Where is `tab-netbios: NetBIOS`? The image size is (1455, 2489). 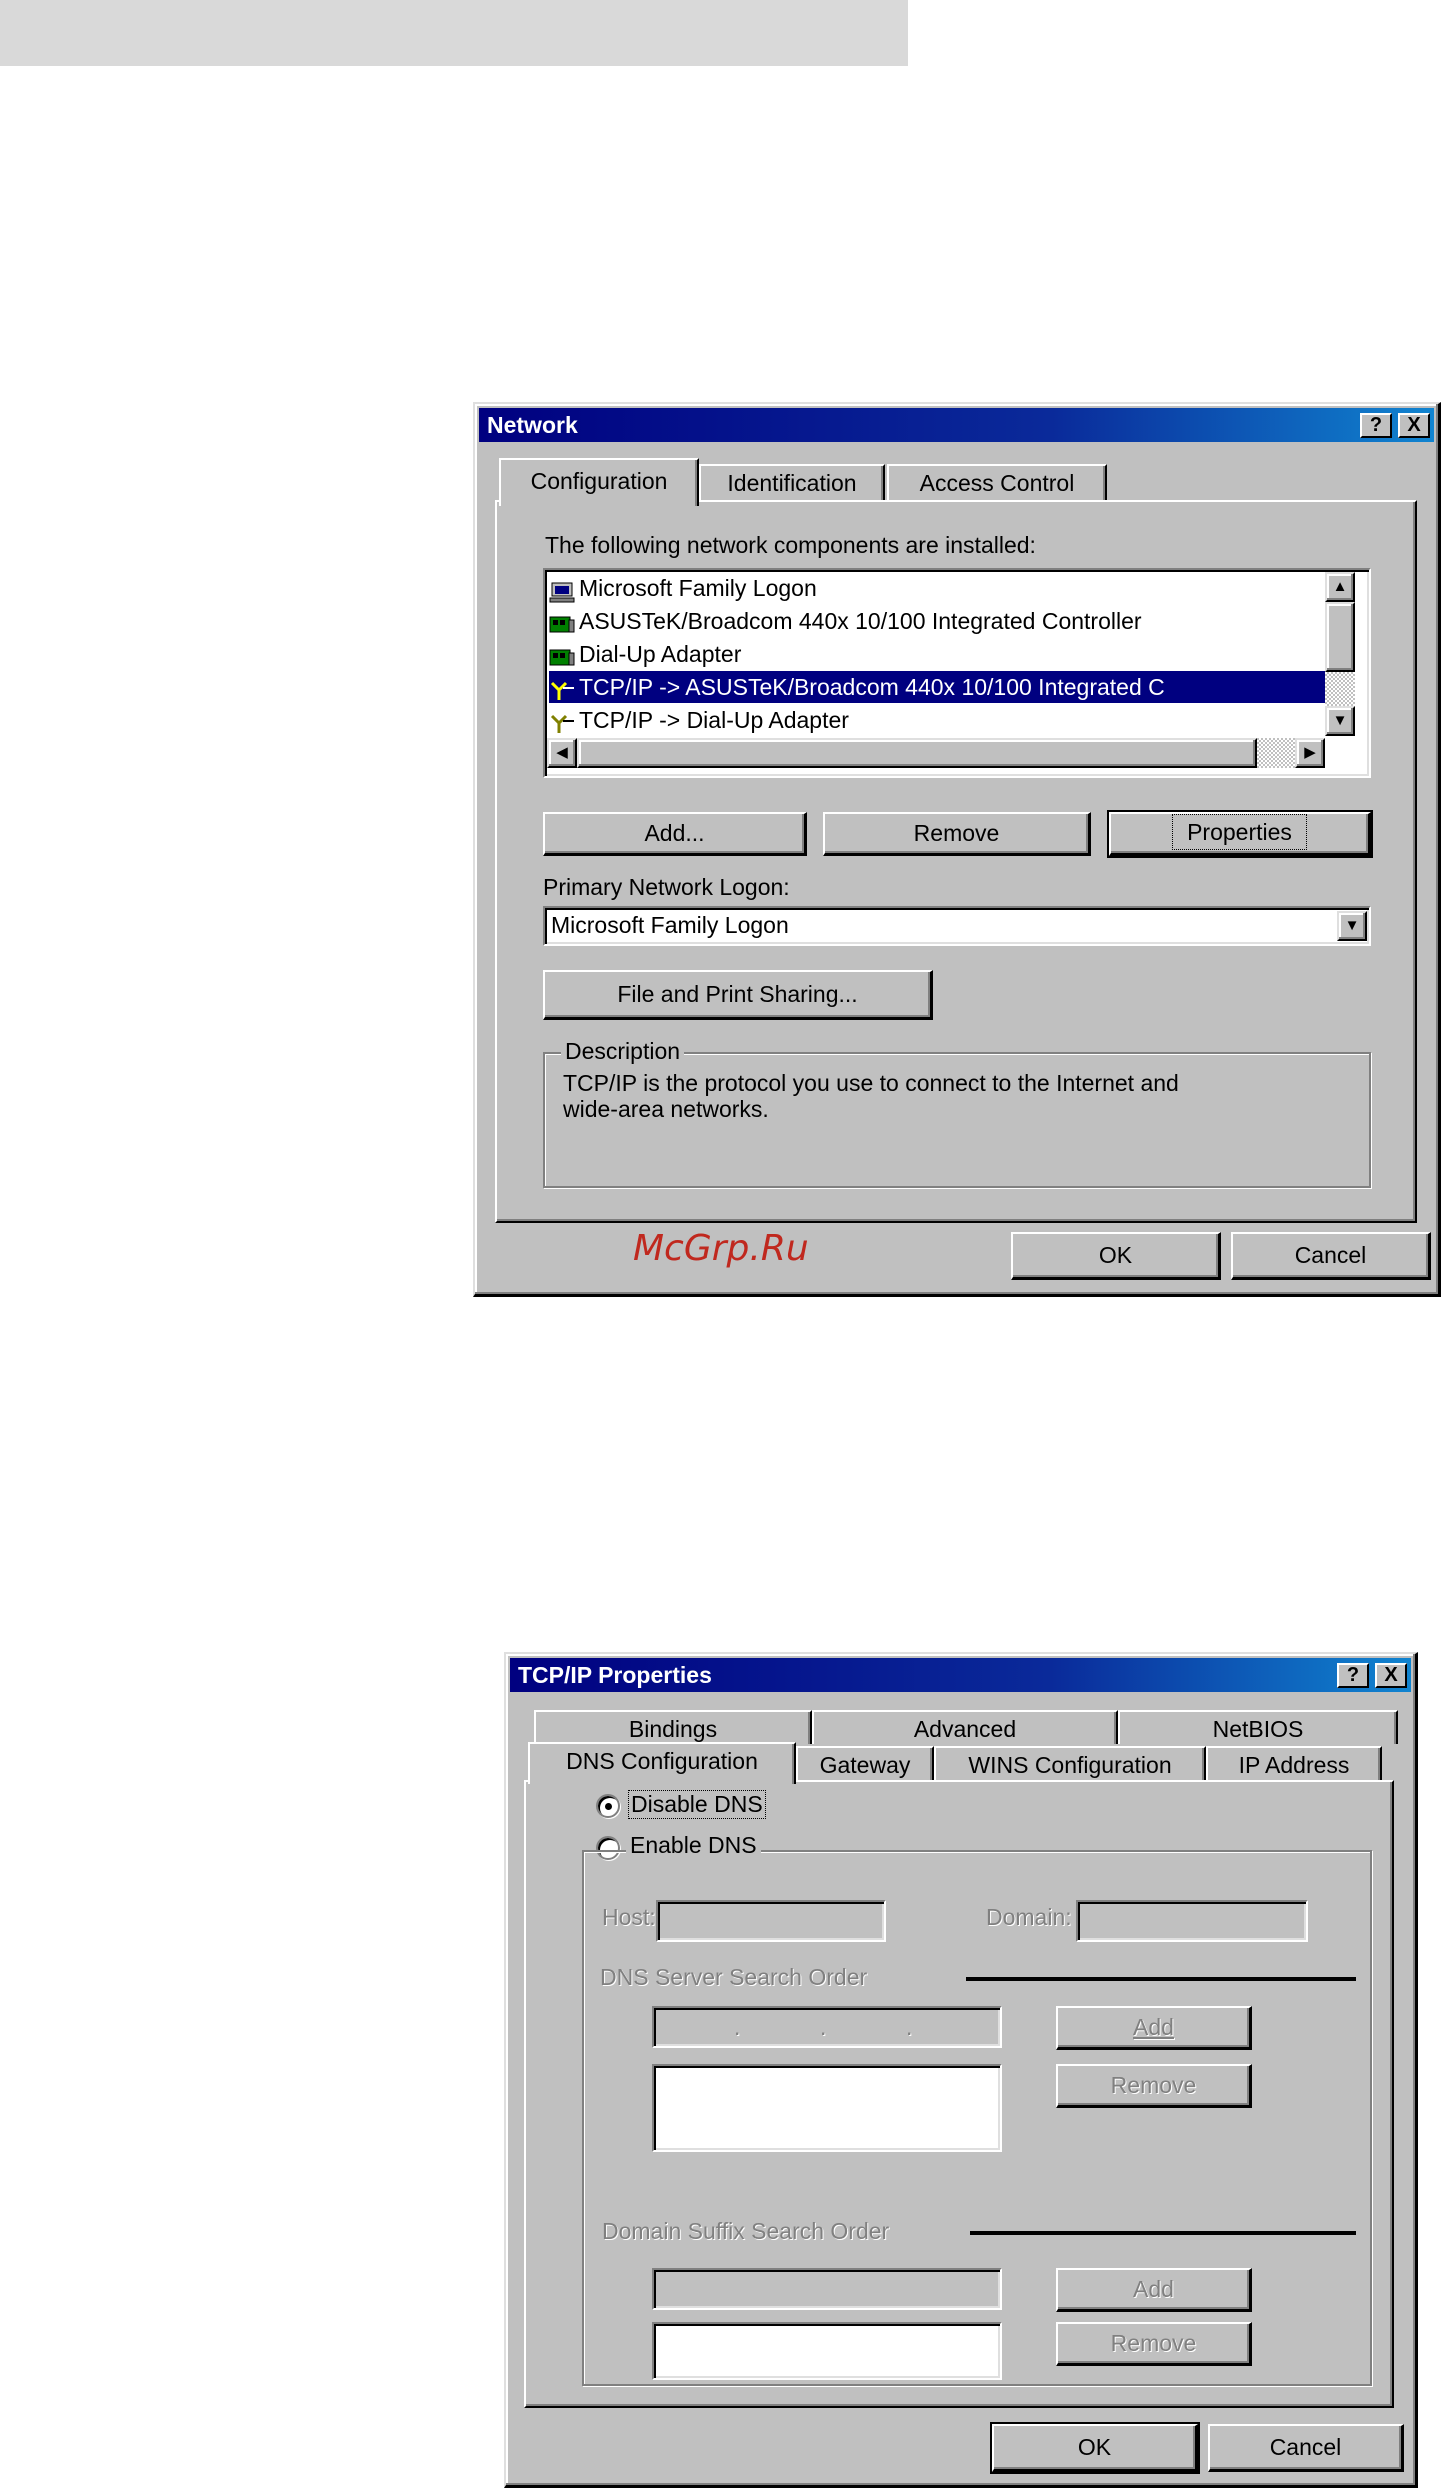
tab-netbios: NetBIOS is located at coordinates (1258, 1727).